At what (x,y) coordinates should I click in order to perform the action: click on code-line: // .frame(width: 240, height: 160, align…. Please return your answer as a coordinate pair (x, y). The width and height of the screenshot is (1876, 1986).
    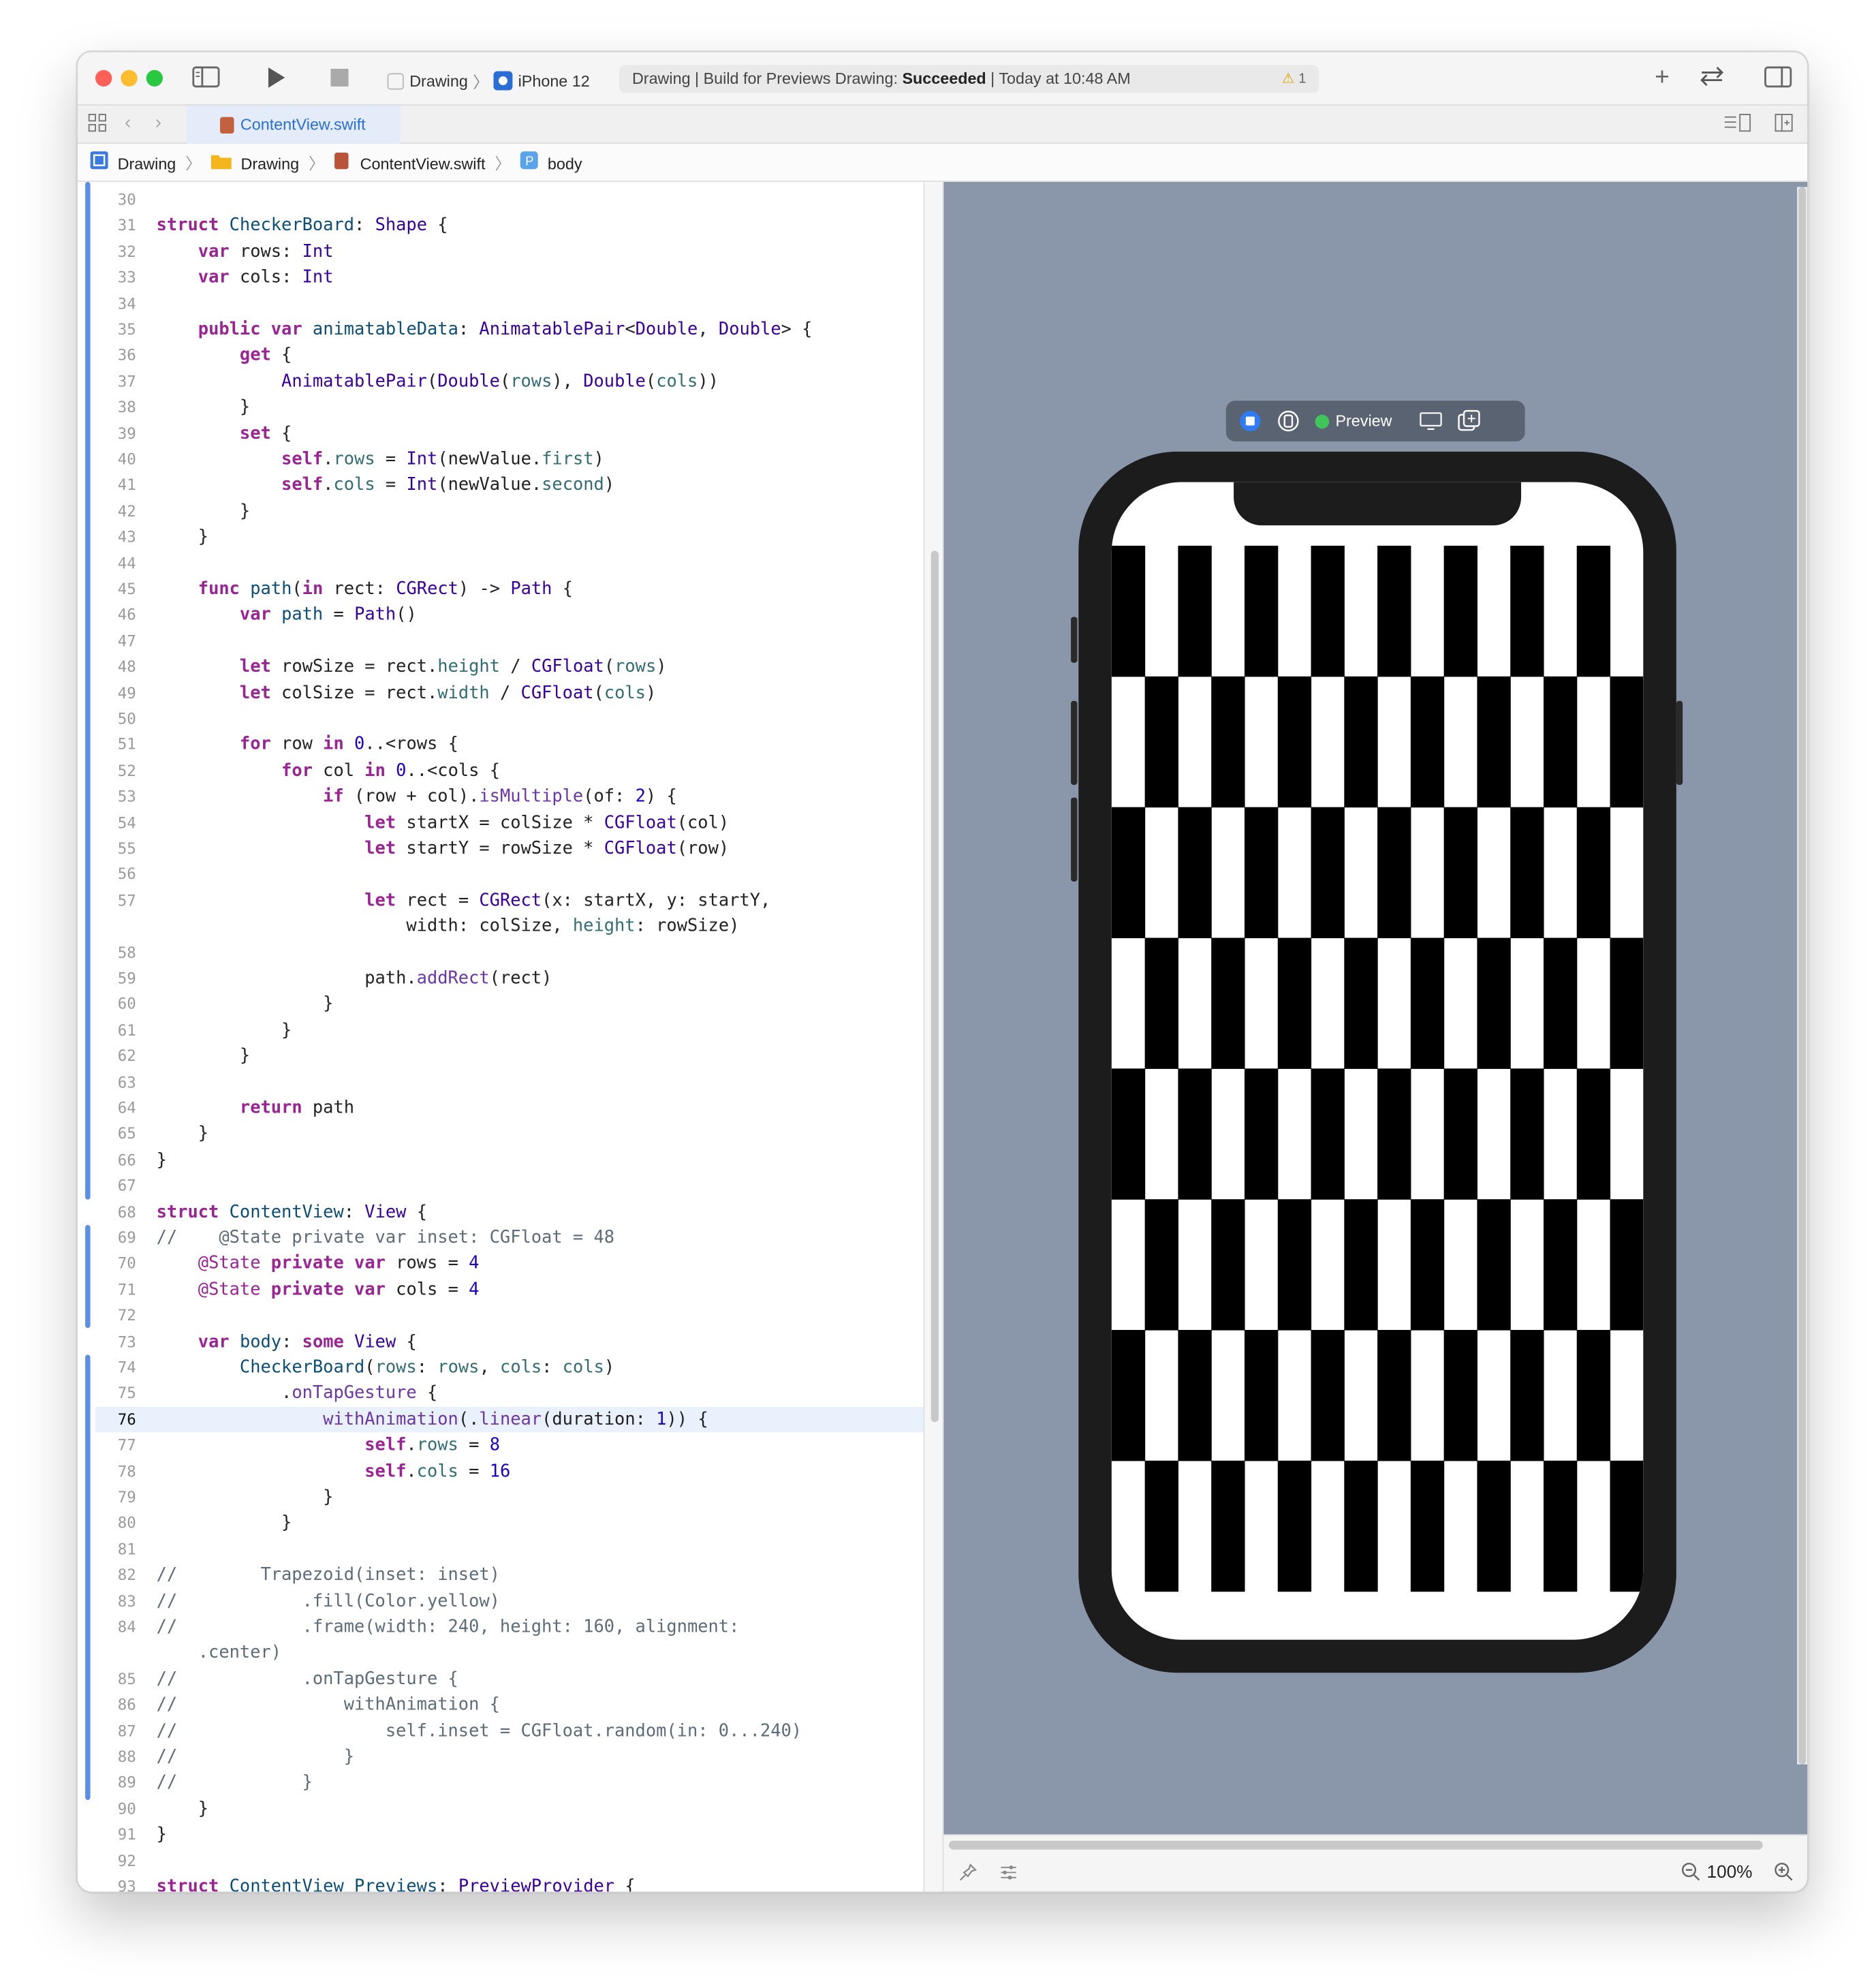
    Looking at the image, I should click on (448, 1627).